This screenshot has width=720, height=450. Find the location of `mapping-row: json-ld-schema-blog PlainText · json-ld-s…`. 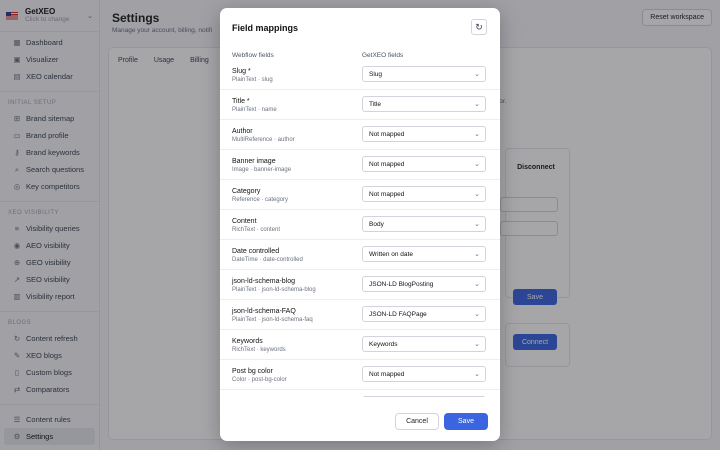

mapping-row: json-ld-schema-blog PlainText · json-ld-s… is located at coordinates (360, 285).